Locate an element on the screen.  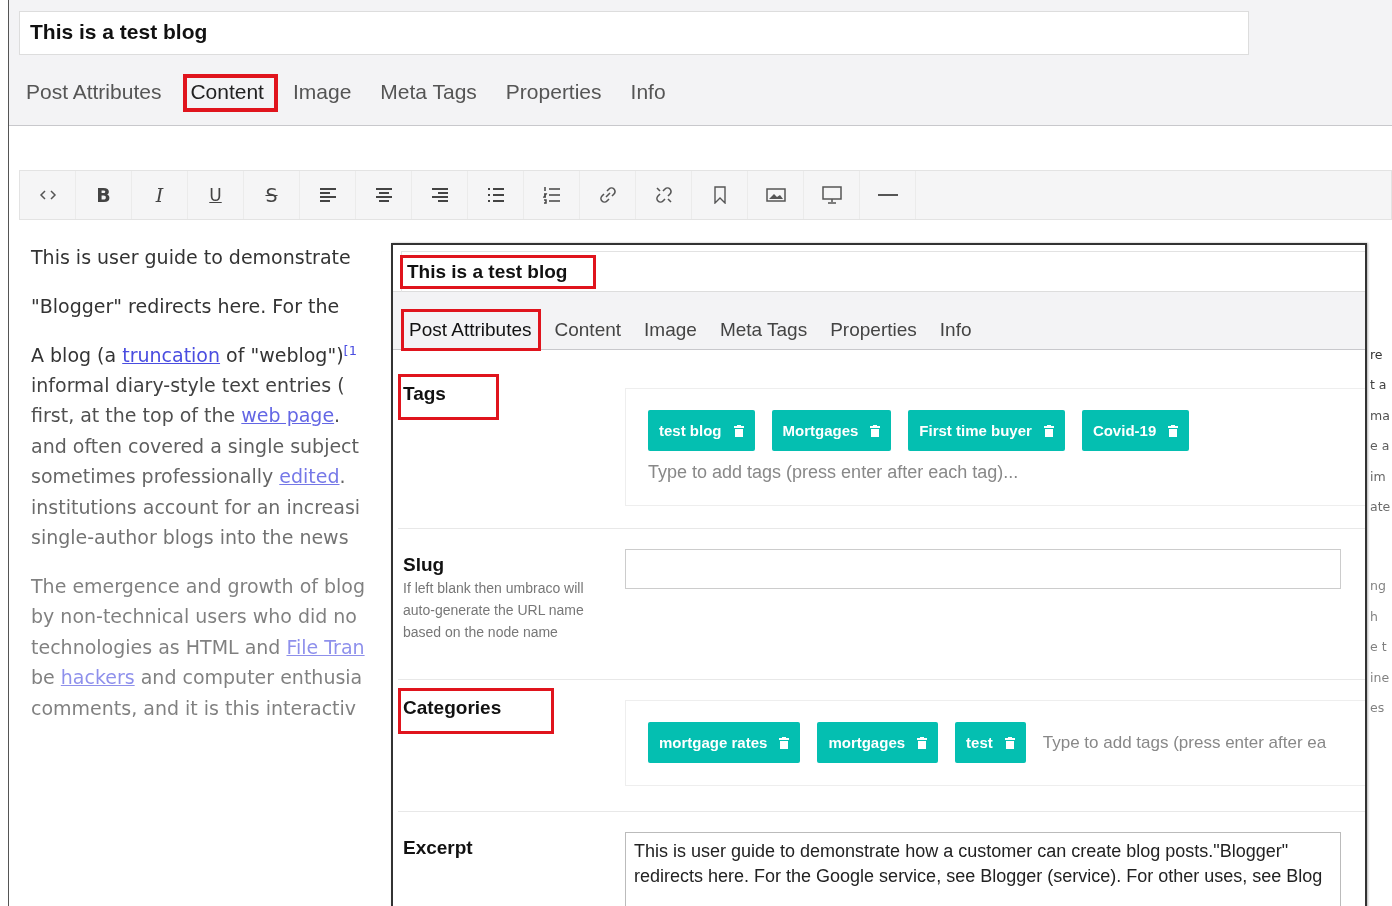
title-text: This is a test blog is located at coordinates (498, 272).